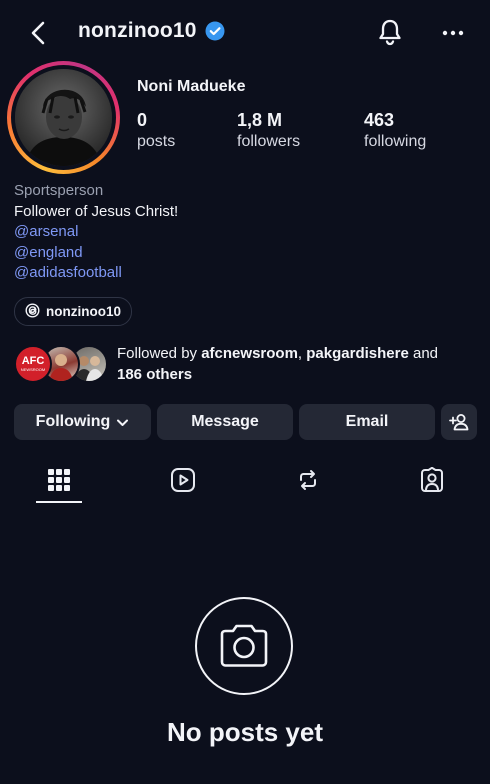 This screenshot has width=490, height=784. I want to click on message-button: Message, so click(225, 422).